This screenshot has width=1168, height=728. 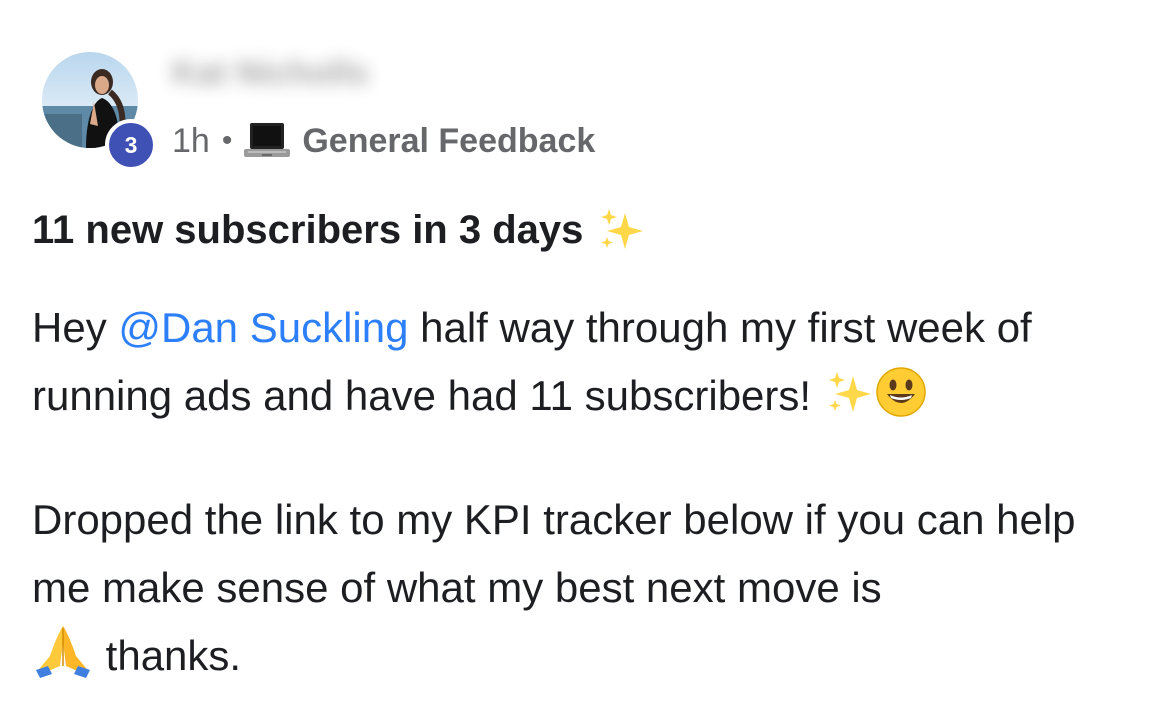 I want to click on p2-end: thanks., so click(x=168, y=655).